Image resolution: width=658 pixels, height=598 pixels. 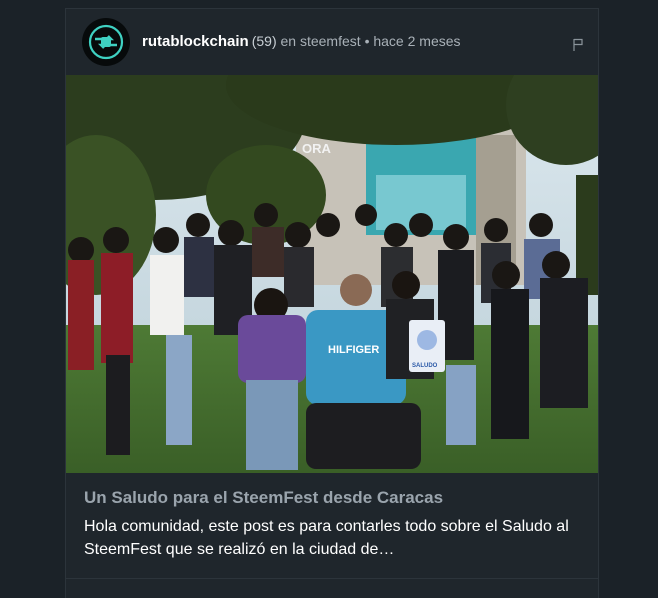 I want to click on building-sign: ORA, so click(x=317, y=148).